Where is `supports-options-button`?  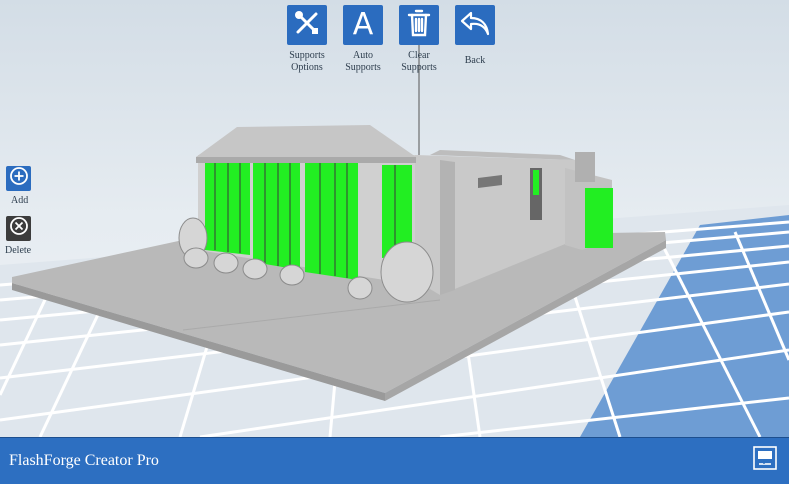 supports-options-button is located at coordinates (307, 25).